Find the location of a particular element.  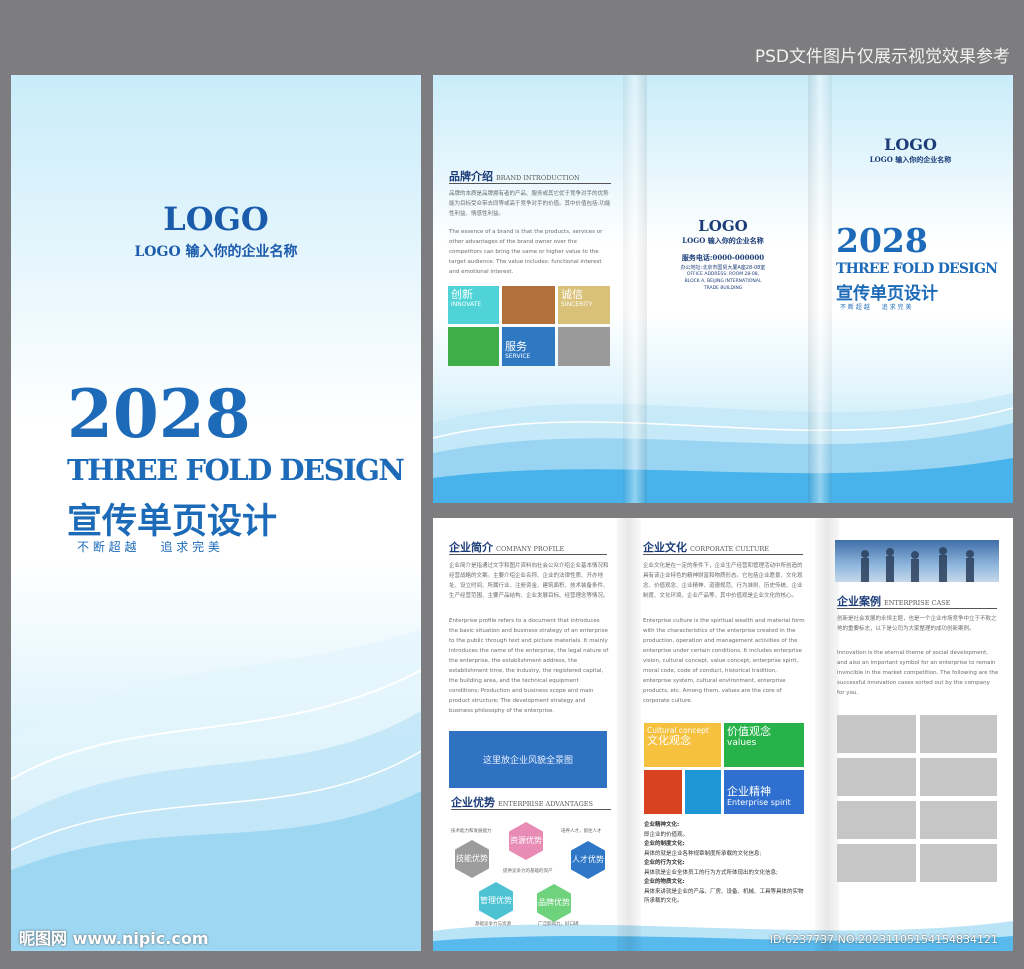

cover-title-cn: 宣传单页设计 is located at coordinates (172, 521).